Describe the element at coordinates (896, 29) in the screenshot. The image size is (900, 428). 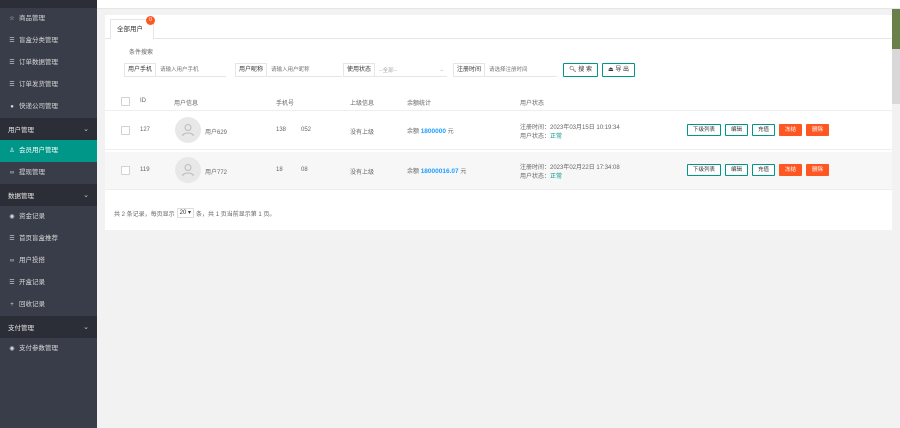
I see `right-edge-image` at that location.